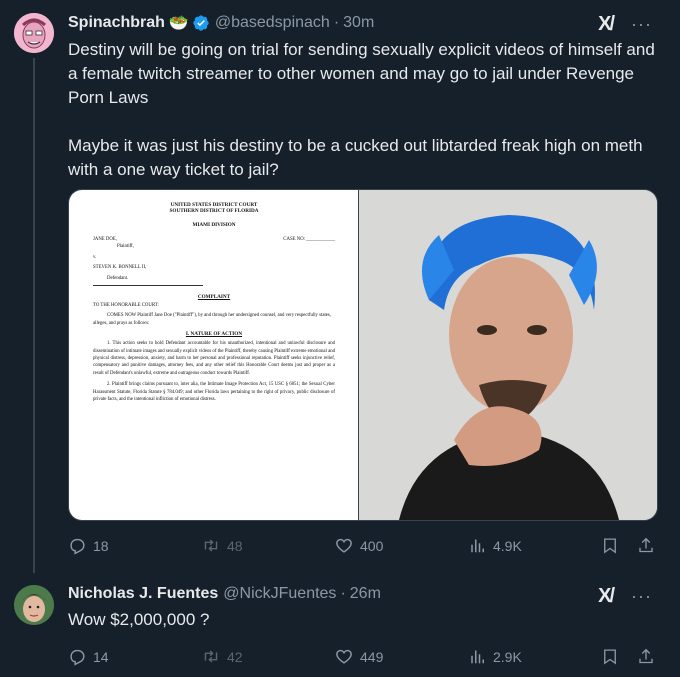  Describe the element at coordinates (125, 247) in the screenshot. I see `doc-plaintiff-label: Plaintiff,` at that location.